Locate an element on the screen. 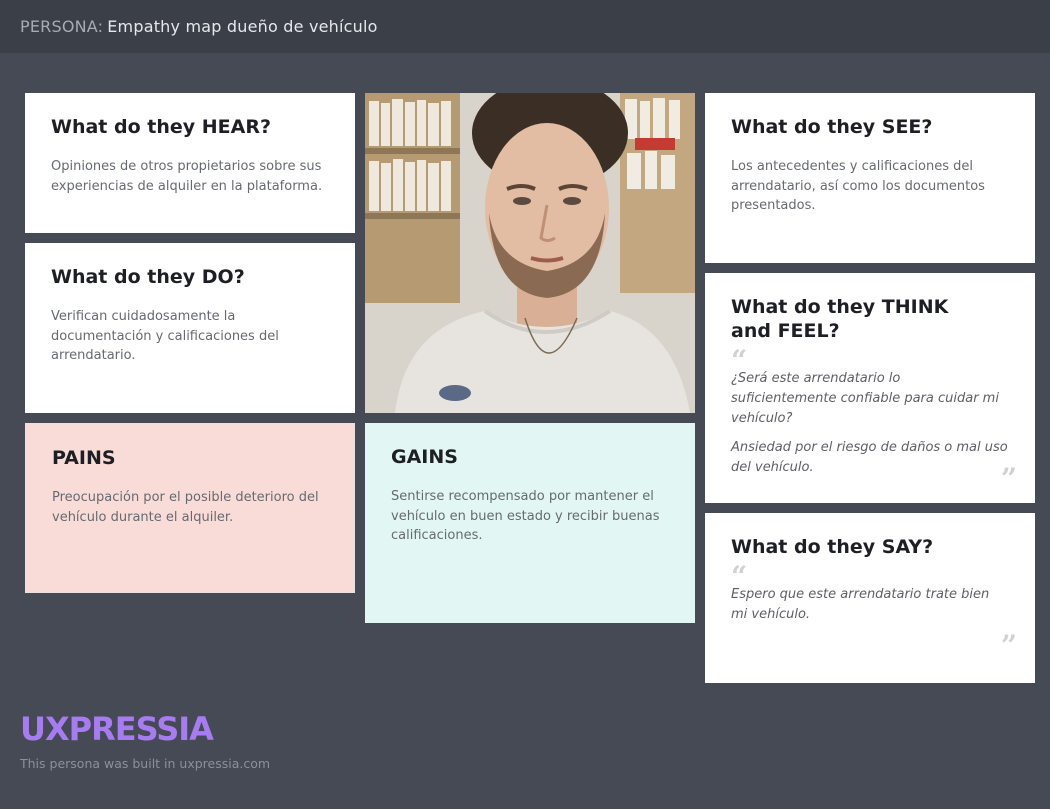 The width and height of the screenshot is (1050, 809). see-title: What do they SEE? is located at coordinates (832, 127).